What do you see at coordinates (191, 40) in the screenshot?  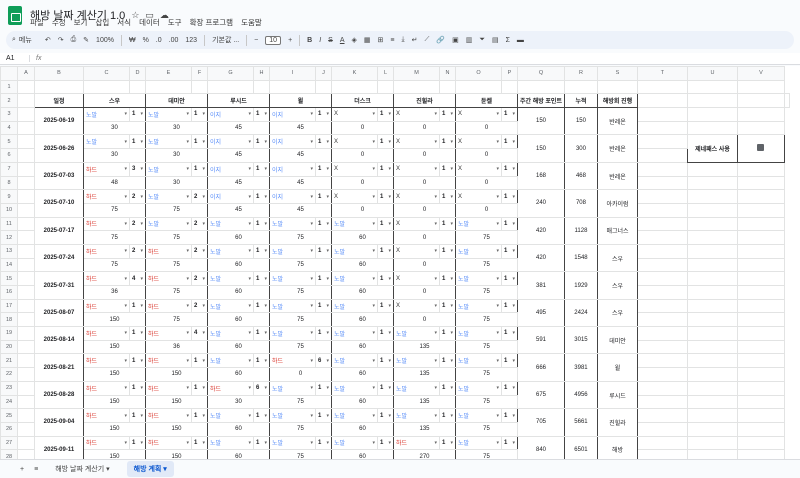 I see `number-format-button: 123` at bounding box center [191, 40].